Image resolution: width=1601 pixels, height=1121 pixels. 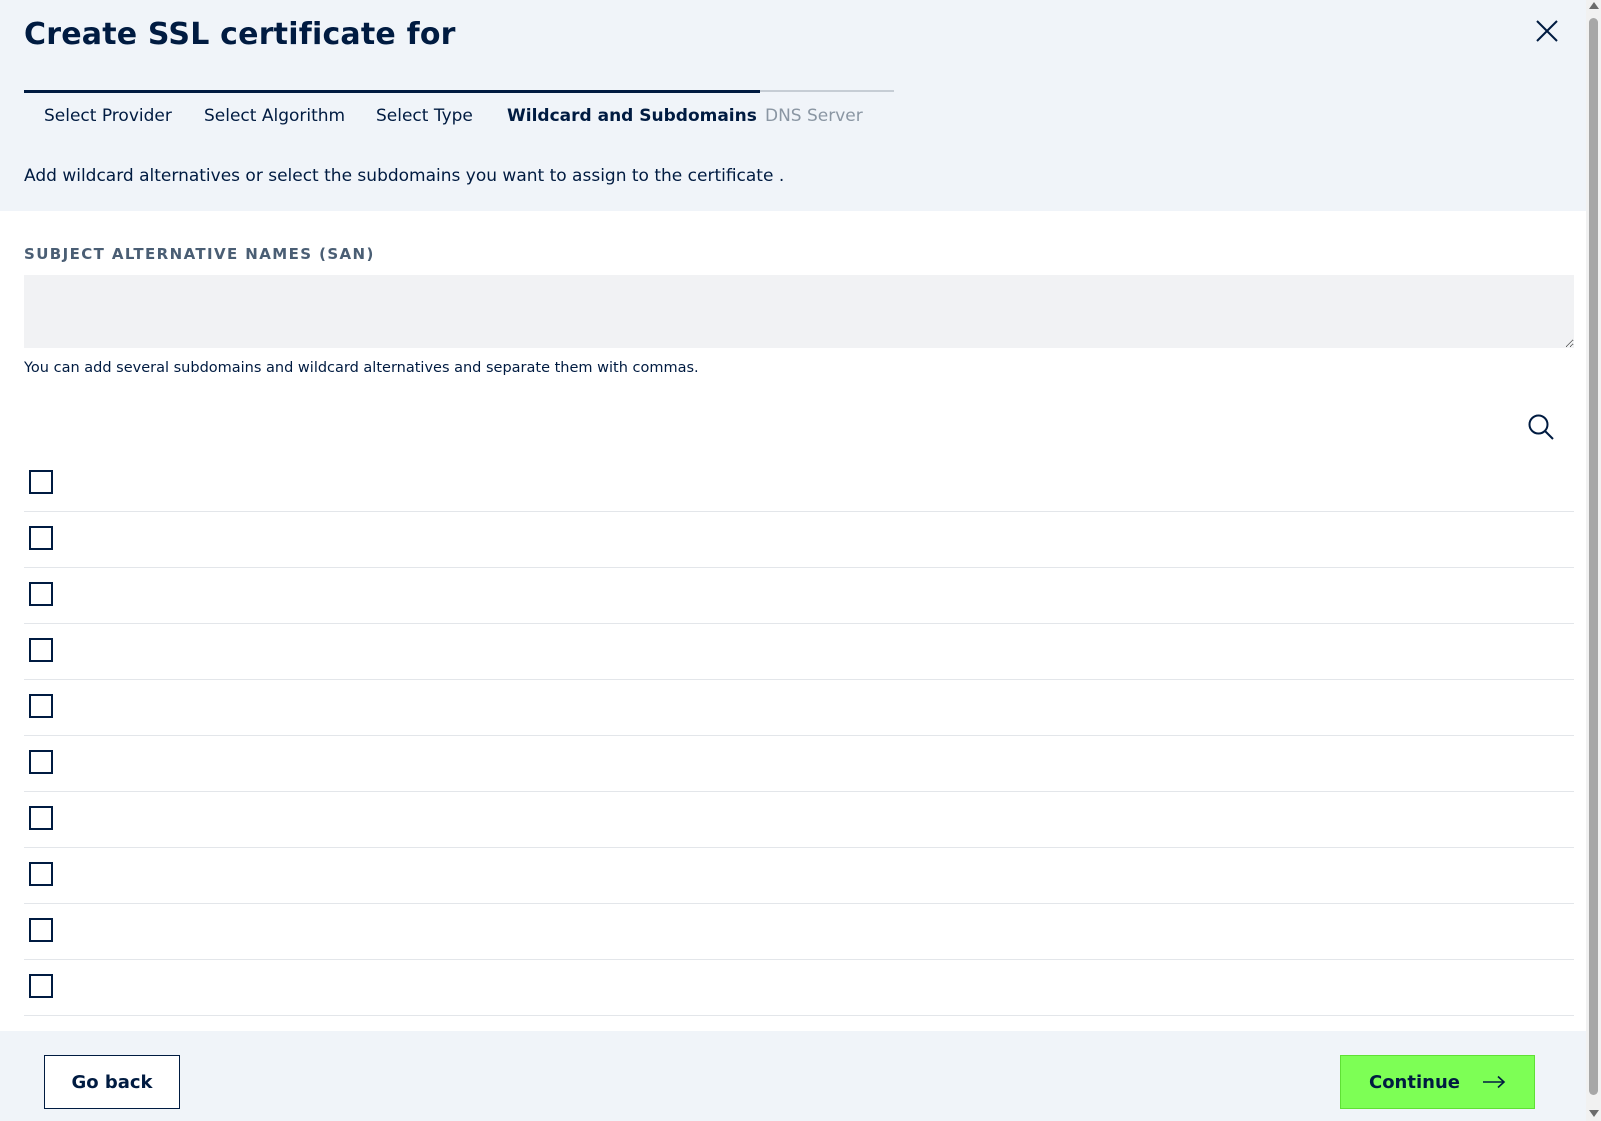 I want to click on step-dns-server: DNS Server, so click(x=814, y=116).